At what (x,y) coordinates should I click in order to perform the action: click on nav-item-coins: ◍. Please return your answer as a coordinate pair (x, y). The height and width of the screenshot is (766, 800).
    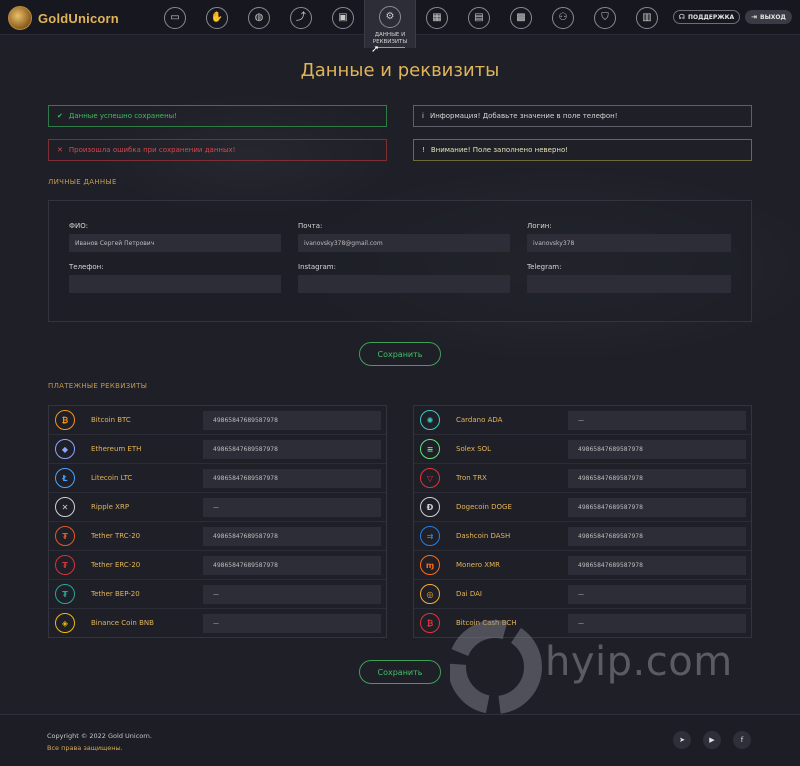
    Looking at the image, I should click on (259, 17).